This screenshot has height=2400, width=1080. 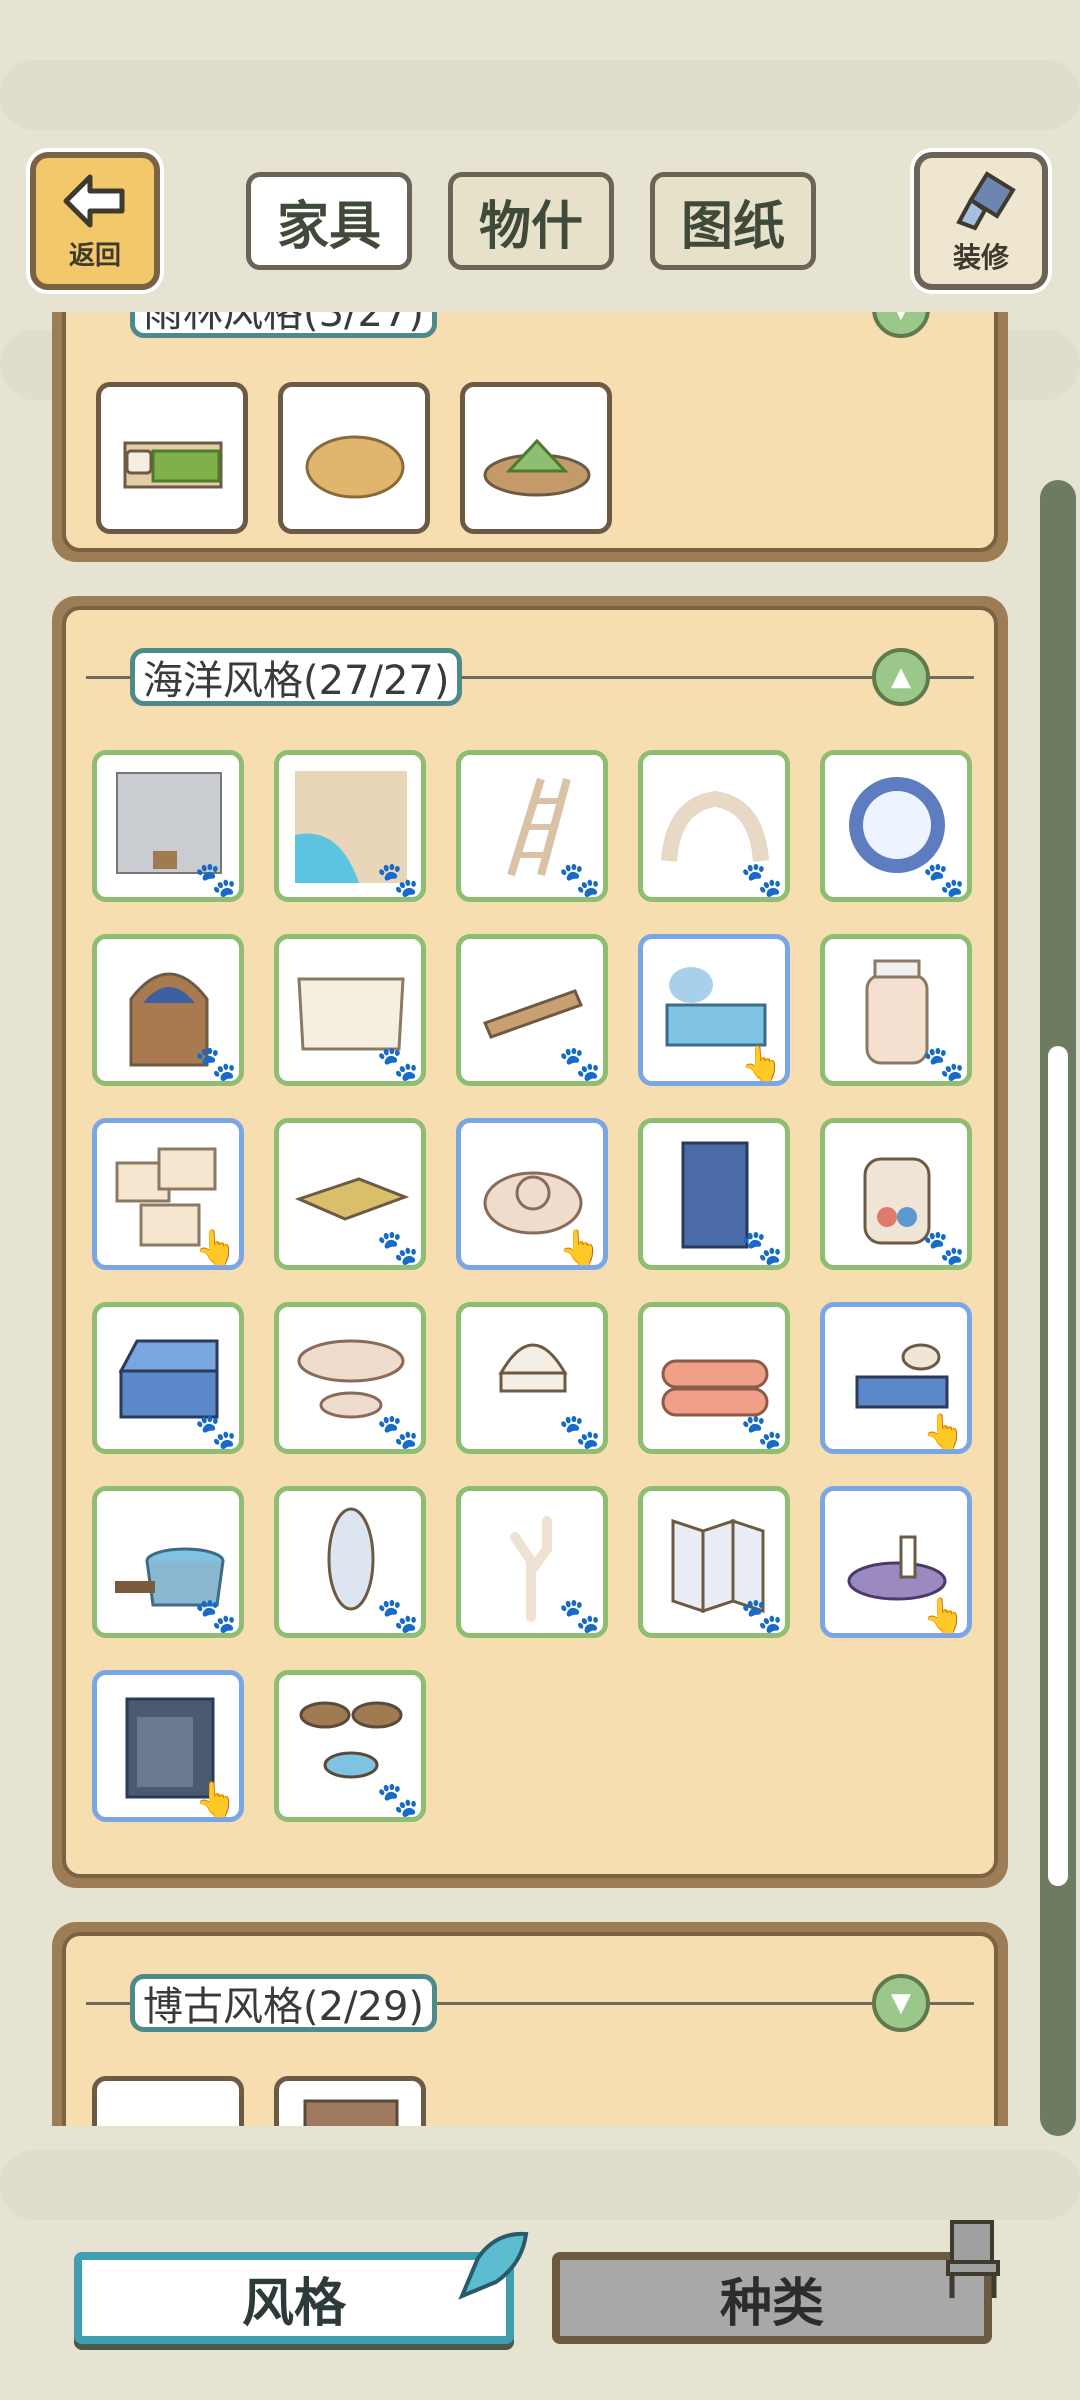 What do you see at coordinates (296, 677) in the screenshot?
I see `section-title: 海洋风格(27/27)` at bounding box center [296, 677].